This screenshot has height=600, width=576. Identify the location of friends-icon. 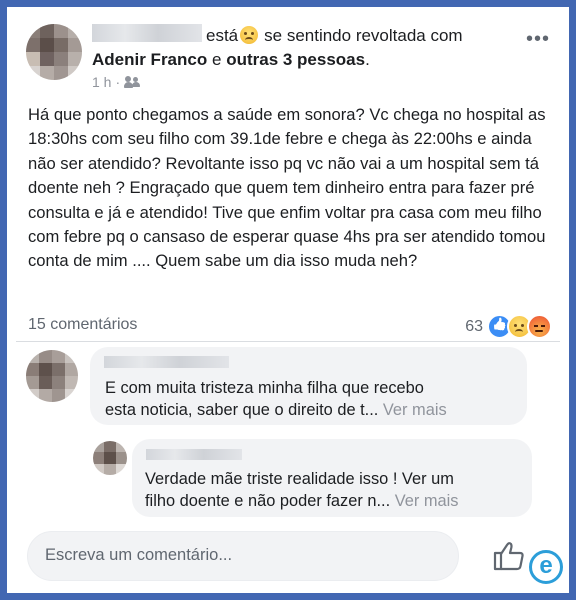
(132, 82).